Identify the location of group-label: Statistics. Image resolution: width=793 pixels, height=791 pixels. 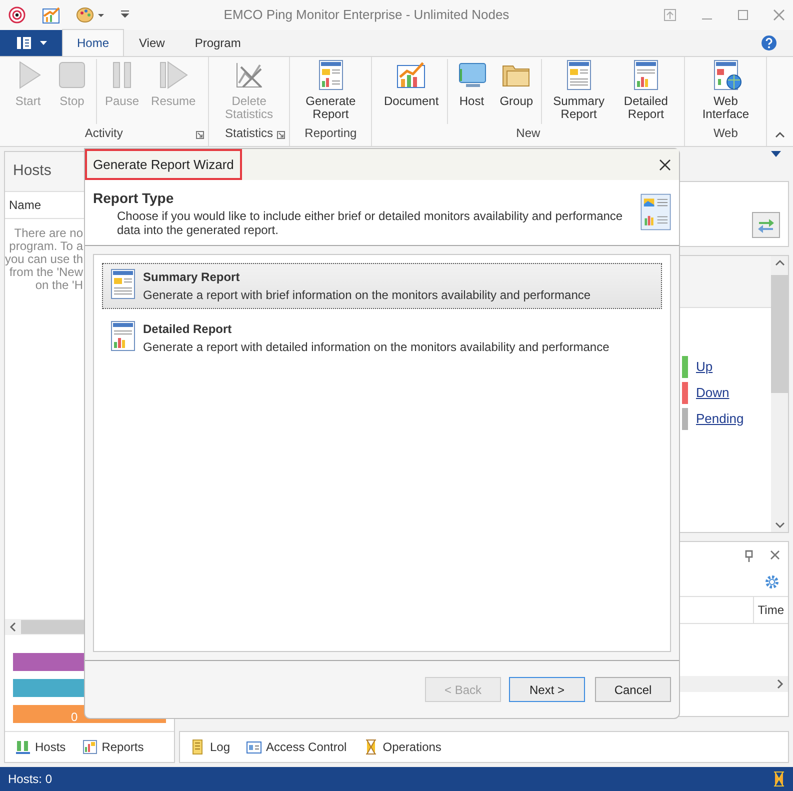
(249, 133).